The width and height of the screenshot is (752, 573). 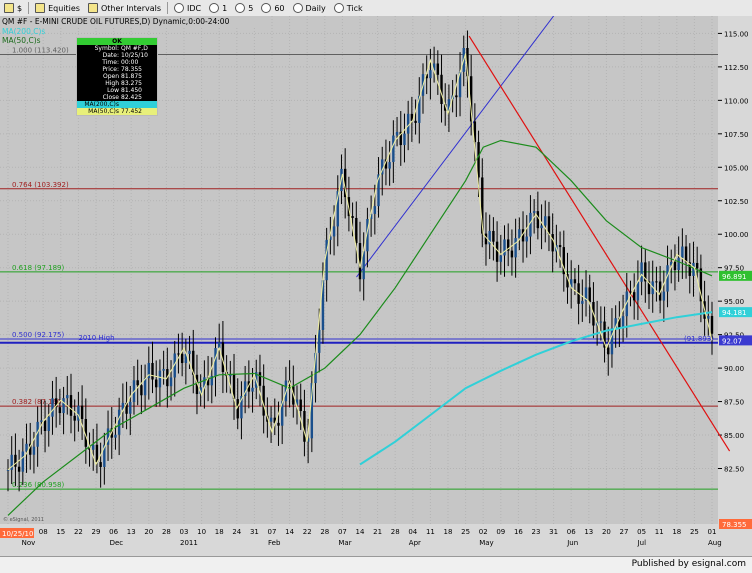 What do you see at coordinates (712, 532) in the screenshot?
I see `x-tick-label: 01` at bounding box center [712, 532].